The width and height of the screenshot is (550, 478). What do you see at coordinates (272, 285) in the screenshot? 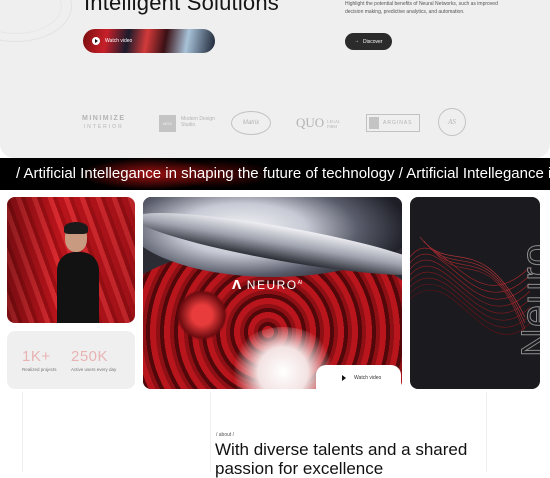
I see `neuro-logo-text: NEURO` at bounding box center [272, 285].